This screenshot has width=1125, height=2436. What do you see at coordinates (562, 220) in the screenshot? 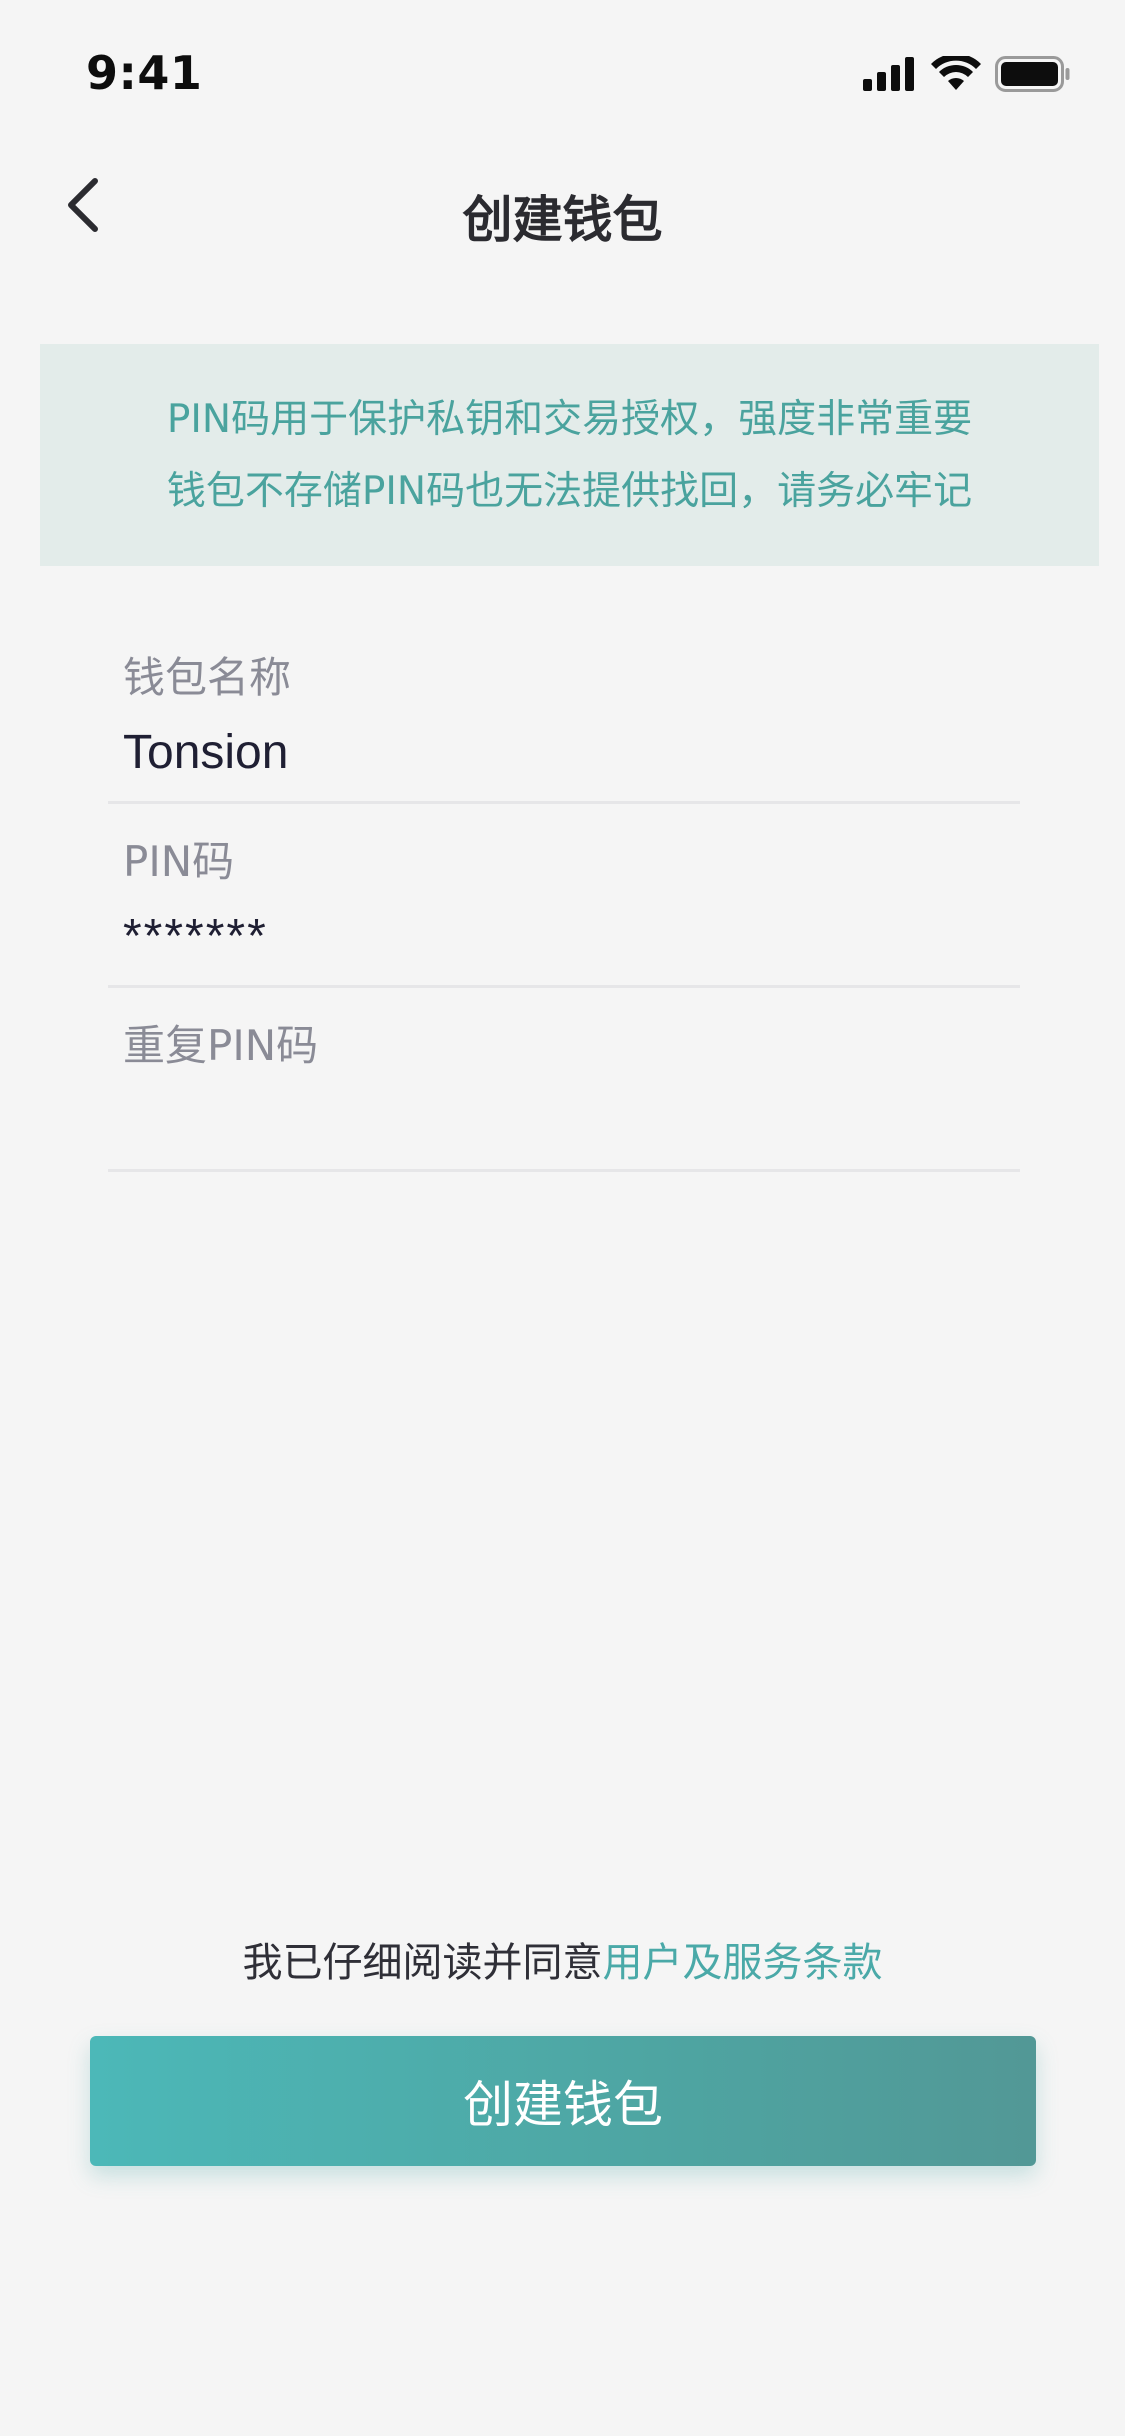
I see `page-title: 创建钱包` at bounding box center [562, 220].